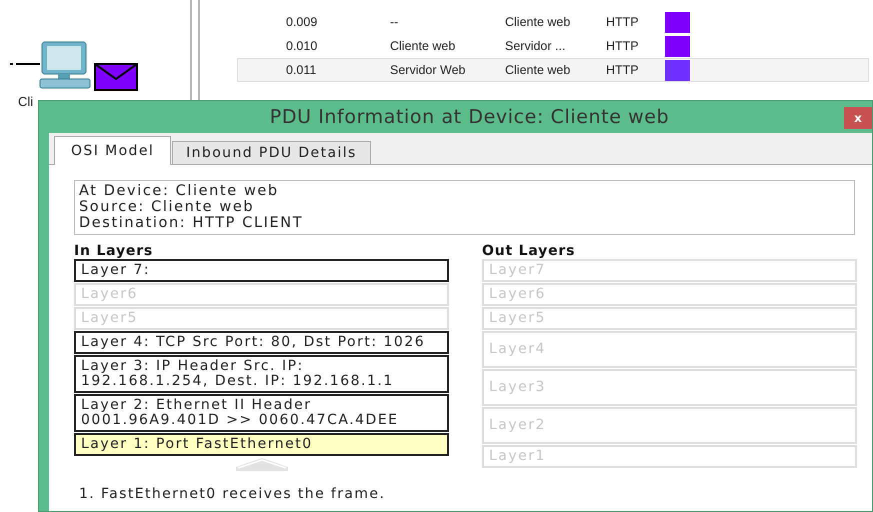 This screenshot has height=512, width=873. I want to click on close-button: x, so click(858, 118).